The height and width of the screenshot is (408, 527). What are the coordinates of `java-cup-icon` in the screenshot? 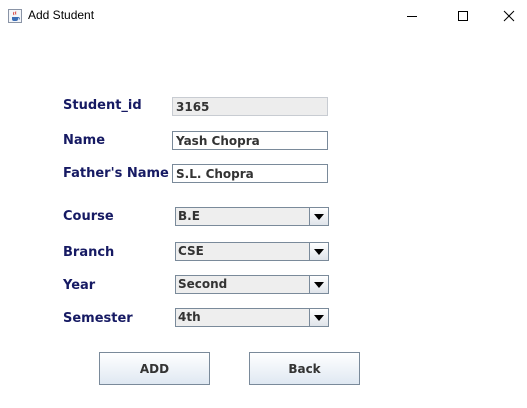 It's located at (15, 15).